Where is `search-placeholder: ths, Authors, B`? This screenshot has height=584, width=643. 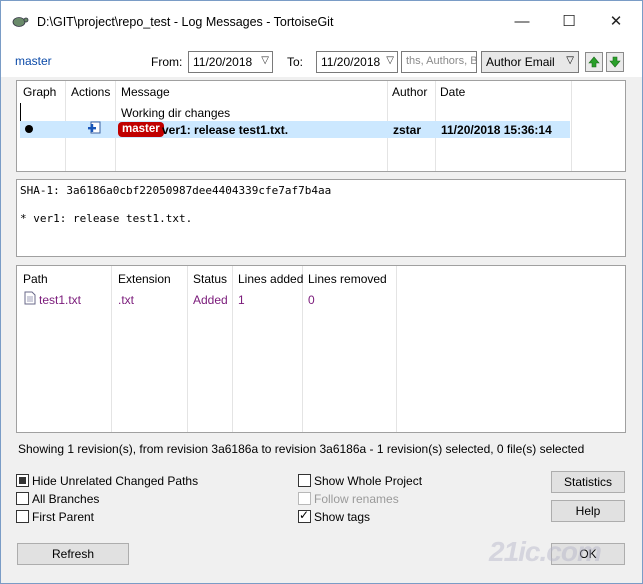 search-placeholder: ths, Authors, B is located at coordinates (441, 61).